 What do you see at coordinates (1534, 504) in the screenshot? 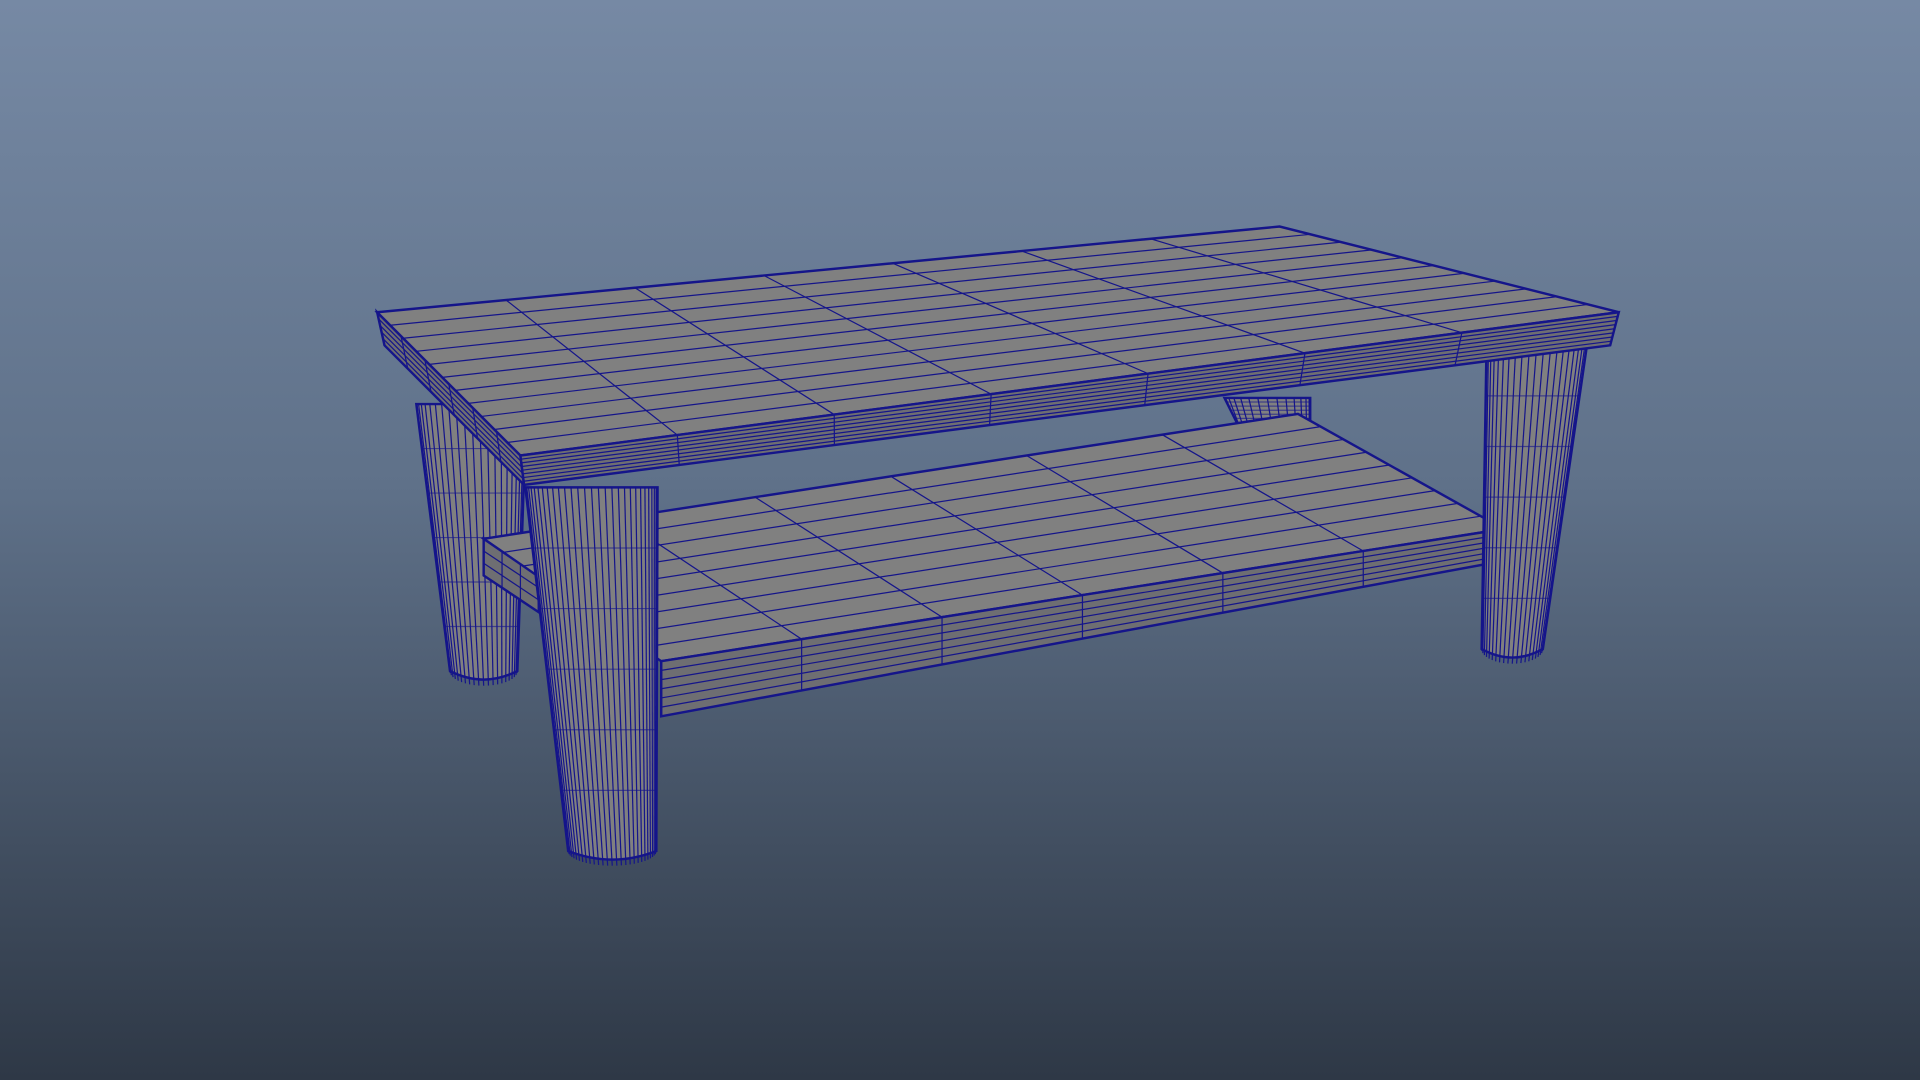
I see `front-right-leg` at bounding box center [1534, 504].